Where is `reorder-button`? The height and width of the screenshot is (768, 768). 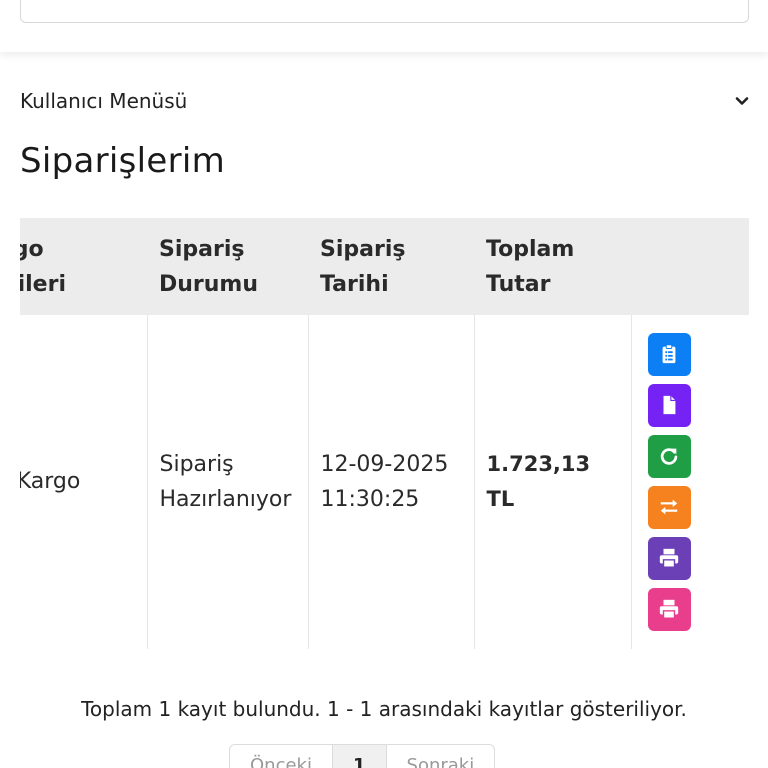
reorder-button is located at coordinates (669, 456).